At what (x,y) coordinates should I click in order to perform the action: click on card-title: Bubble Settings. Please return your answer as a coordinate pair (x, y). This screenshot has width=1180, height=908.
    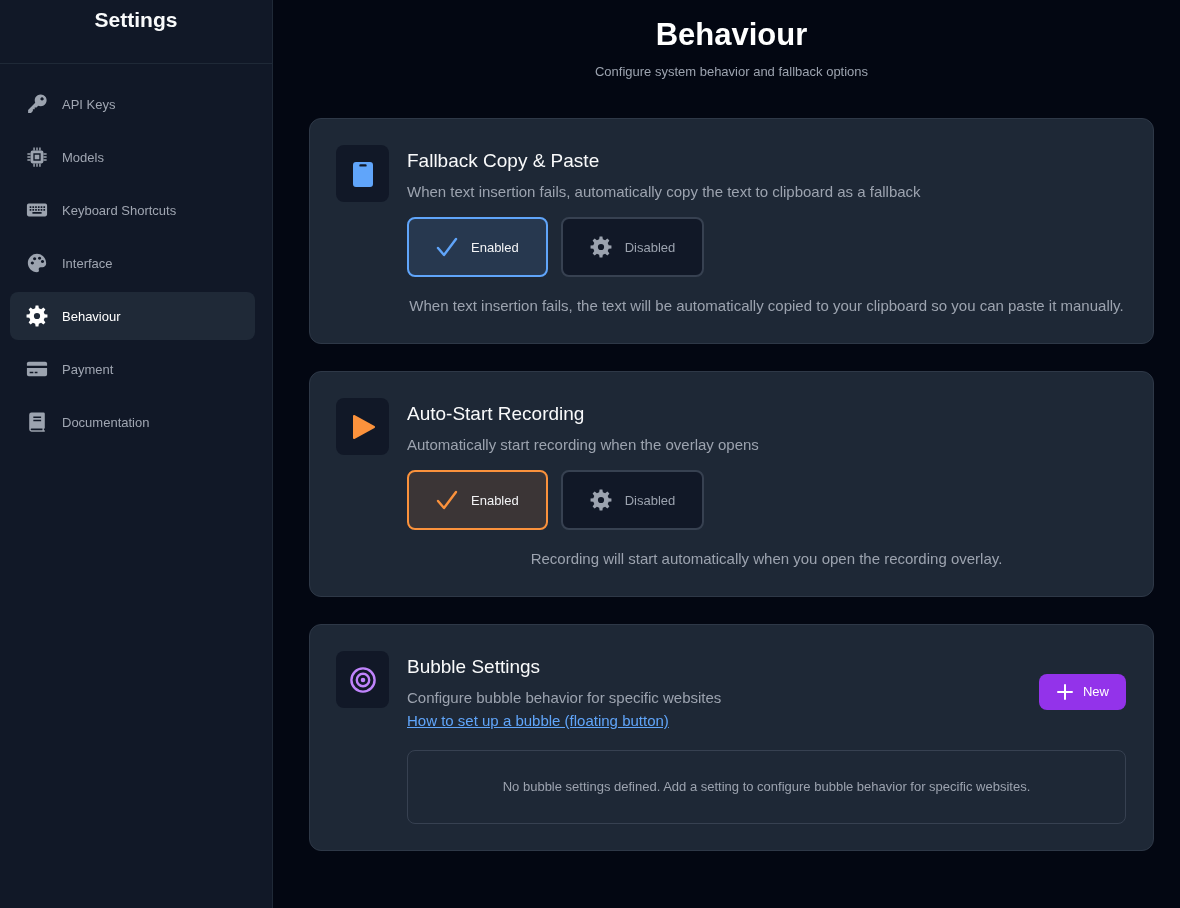
    Looking at the image, I should click on (474, 667).